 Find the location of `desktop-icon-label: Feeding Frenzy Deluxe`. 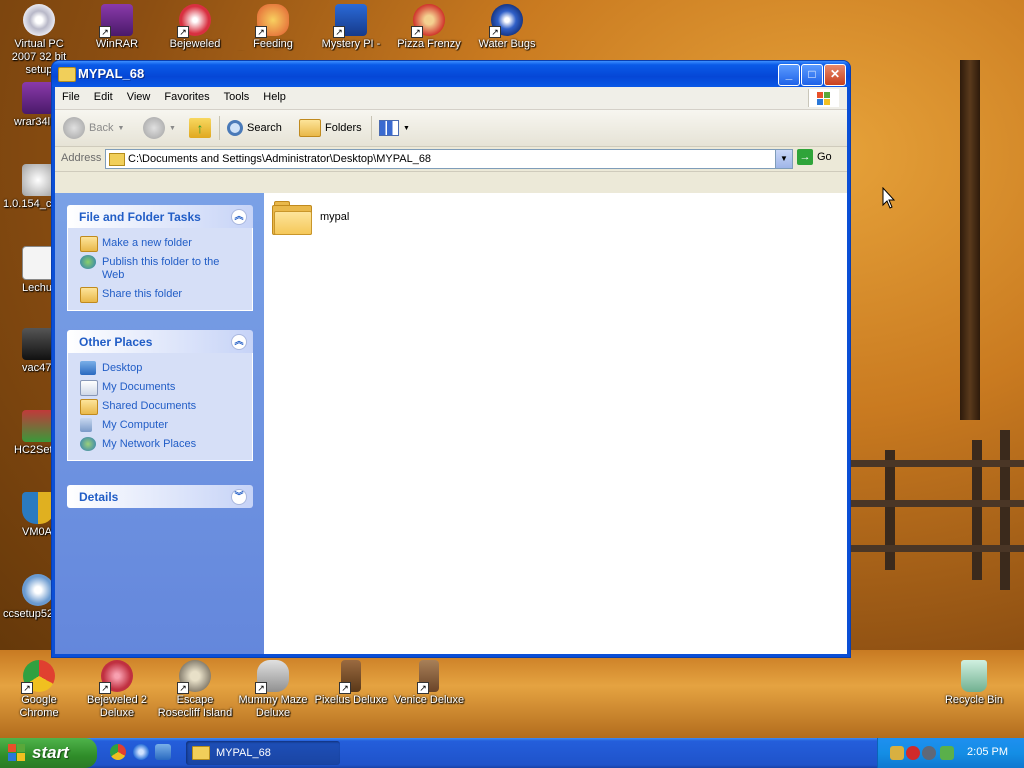

desktop-icon-label: Feeding Frenzy Deluxe is located at coordinates (273, 44).